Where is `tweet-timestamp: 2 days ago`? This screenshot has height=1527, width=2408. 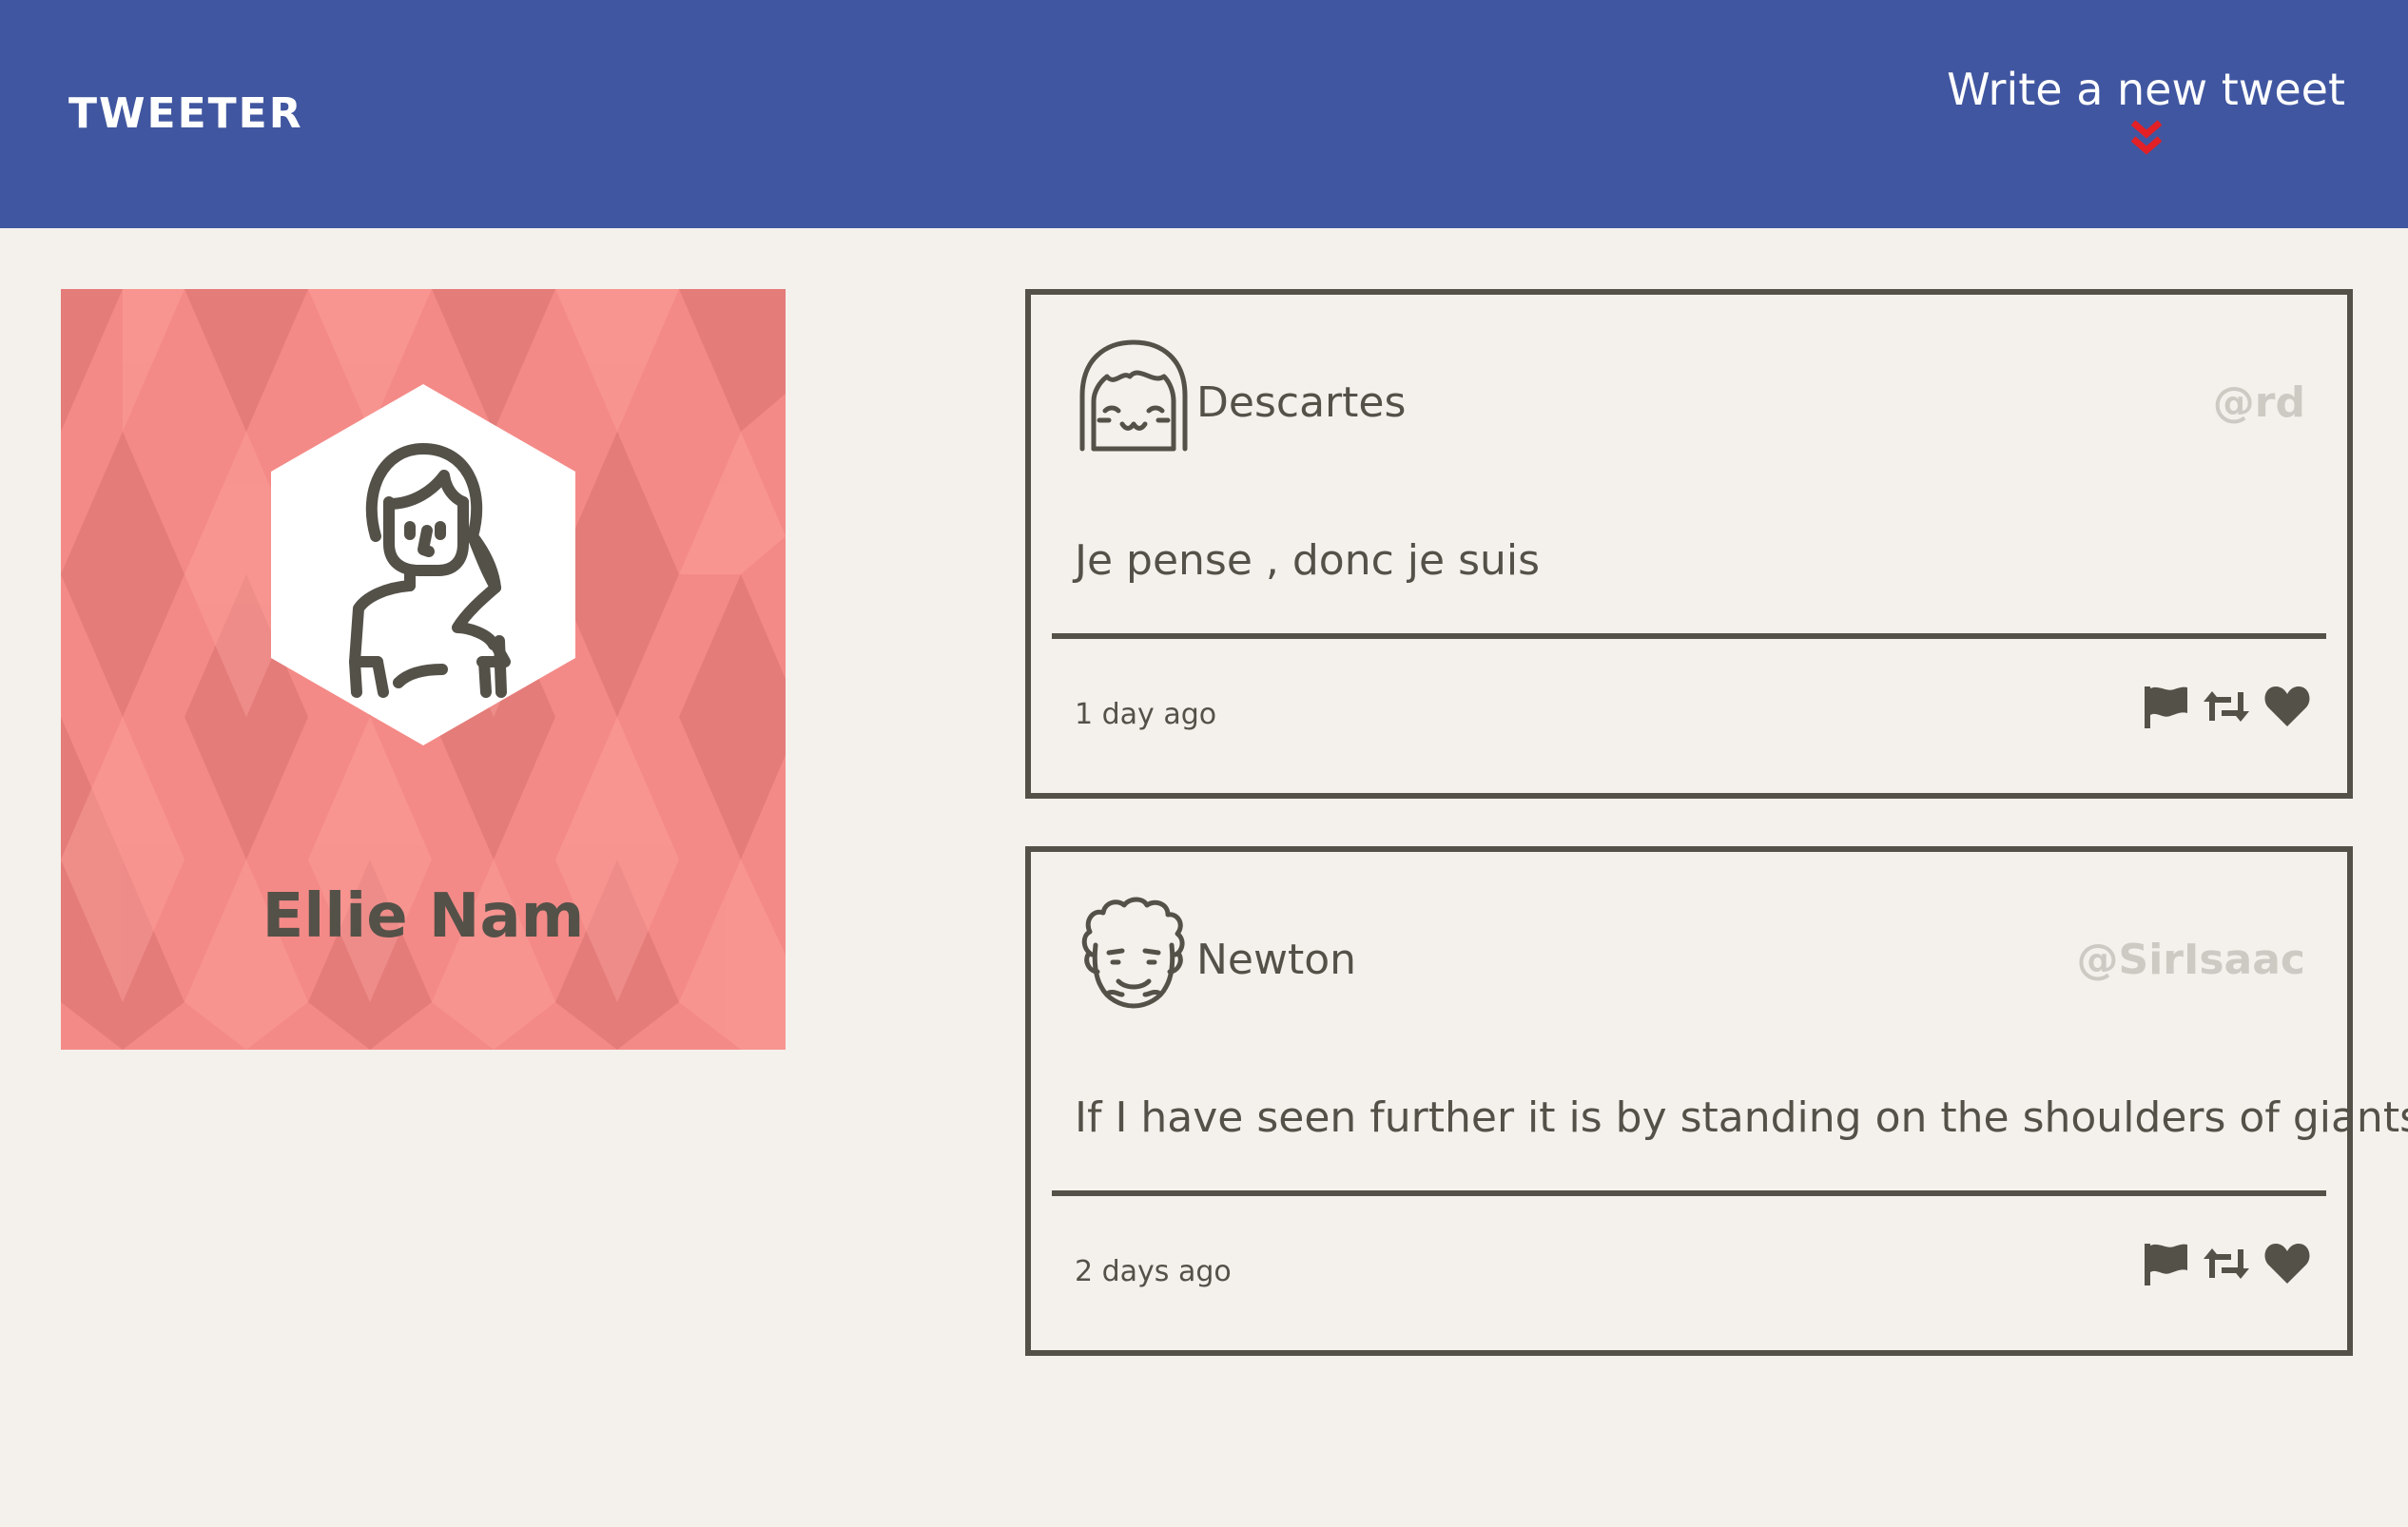 tweet-timestamp: 2 days ago is located at coordinates (1153, 1272).